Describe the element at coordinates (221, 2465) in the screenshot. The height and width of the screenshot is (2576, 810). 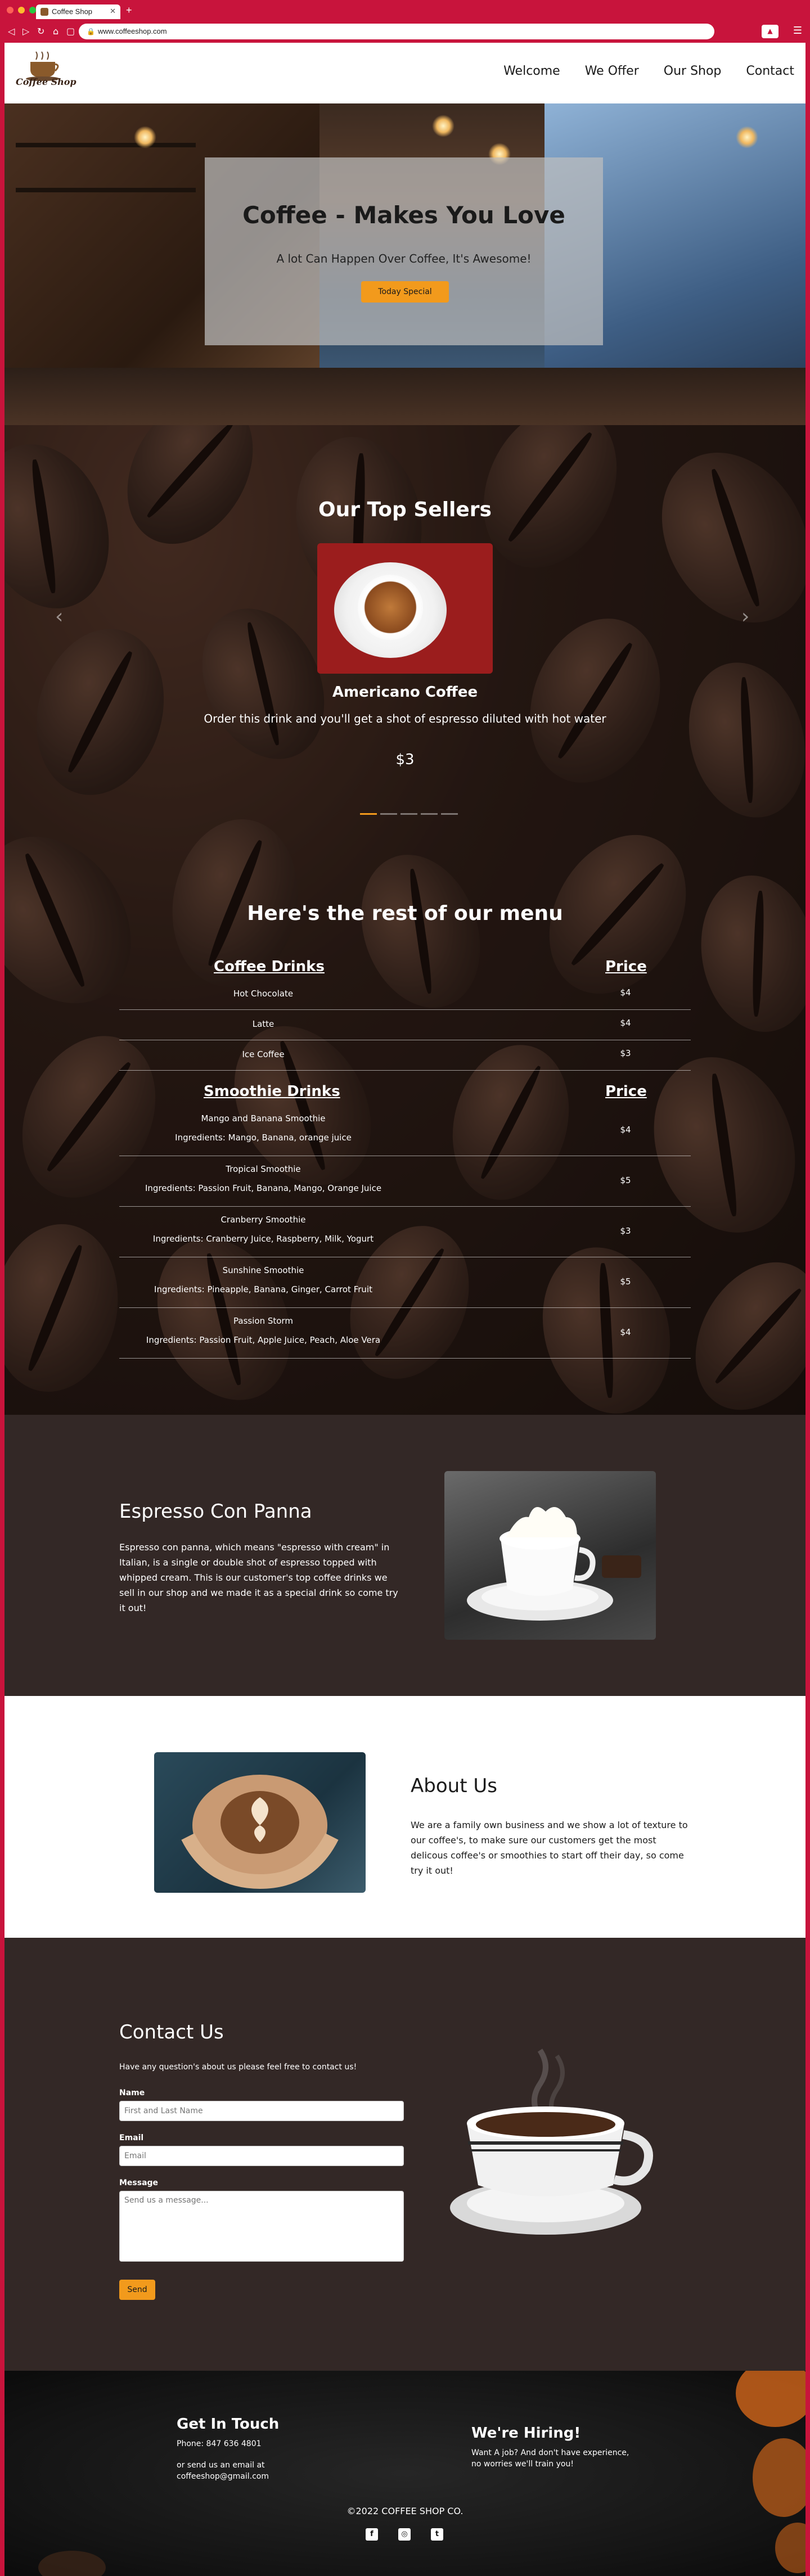
I see `email-text: or send us an email at` at that location.